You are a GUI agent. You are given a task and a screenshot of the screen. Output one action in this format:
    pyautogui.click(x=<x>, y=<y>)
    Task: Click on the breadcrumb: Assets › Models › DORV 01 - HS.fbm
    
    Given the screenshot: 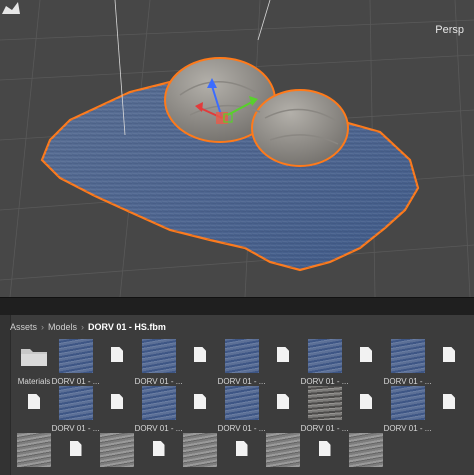 What is the action you would take?
    pyautogui.click(x=88, y=327)
    